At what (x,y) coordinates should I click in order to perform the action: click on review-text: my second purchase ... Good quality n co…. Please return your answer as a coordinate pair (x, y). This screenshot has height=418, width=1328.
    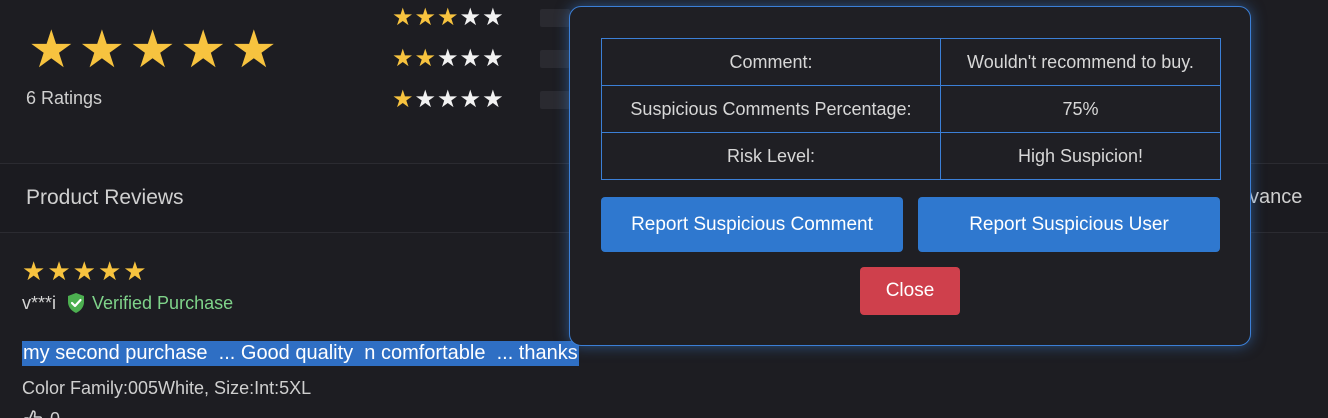
    Looking at the image, I should click on (300, 353).